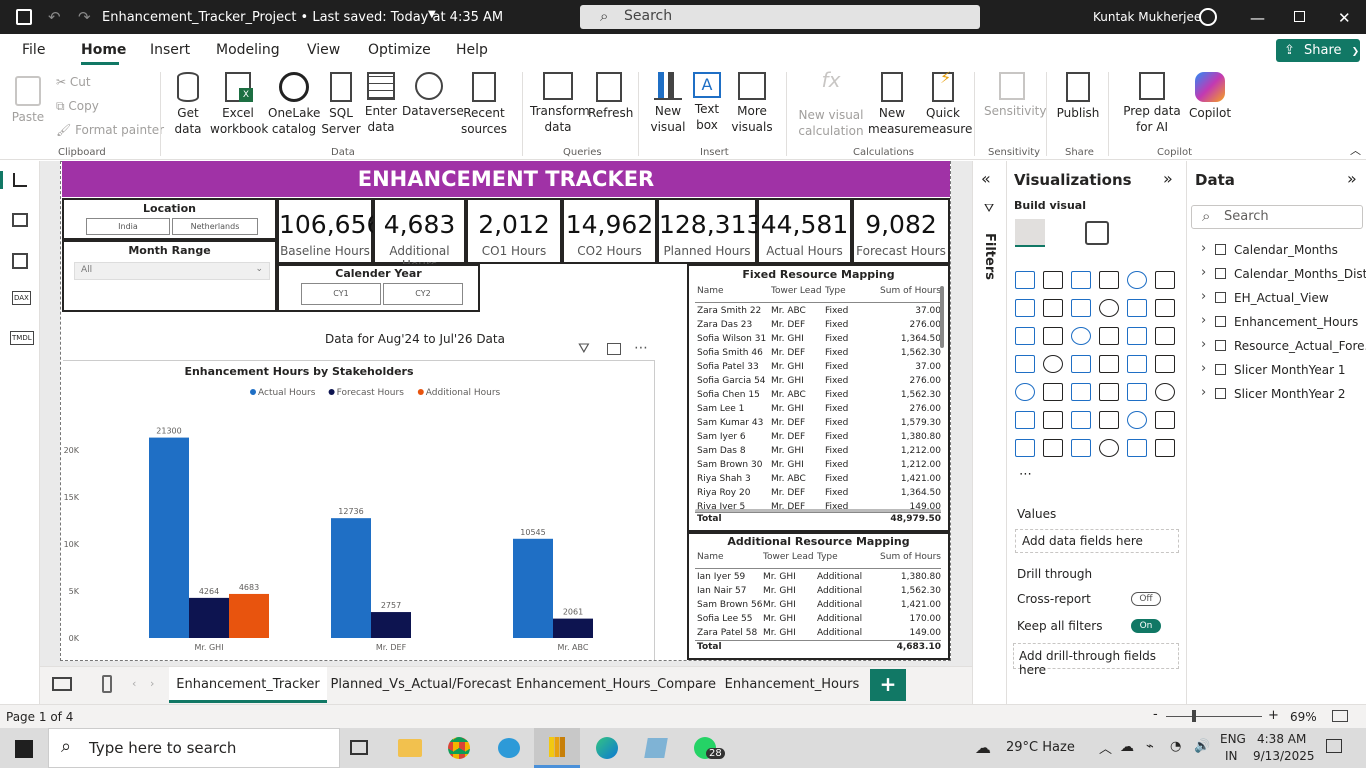 The image size is (1366, 768). Describe the element at coordinates (1281, 739) in the screenshot. I see `clock-time: 4:38 AM` at that location.